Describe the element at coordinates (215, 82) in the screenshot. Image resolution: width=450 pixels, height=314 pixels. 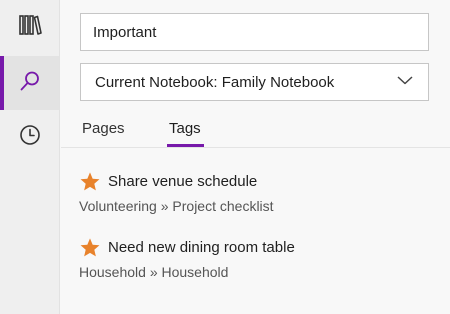
I see `search-scope-value: Current Notebook: Family Notebook` at that location.